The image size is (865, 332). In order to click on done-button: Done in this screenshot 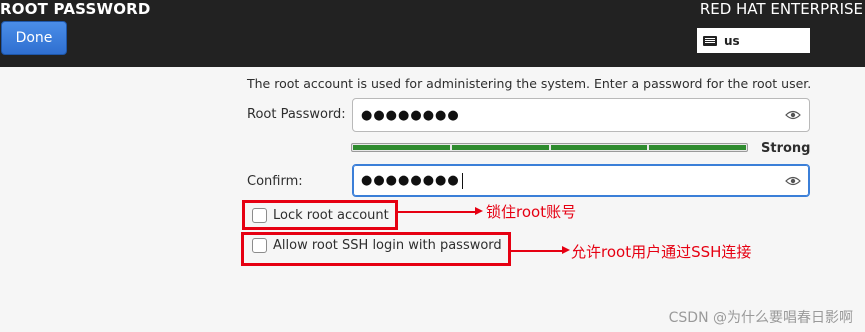, I will do `click(34, 38)`.